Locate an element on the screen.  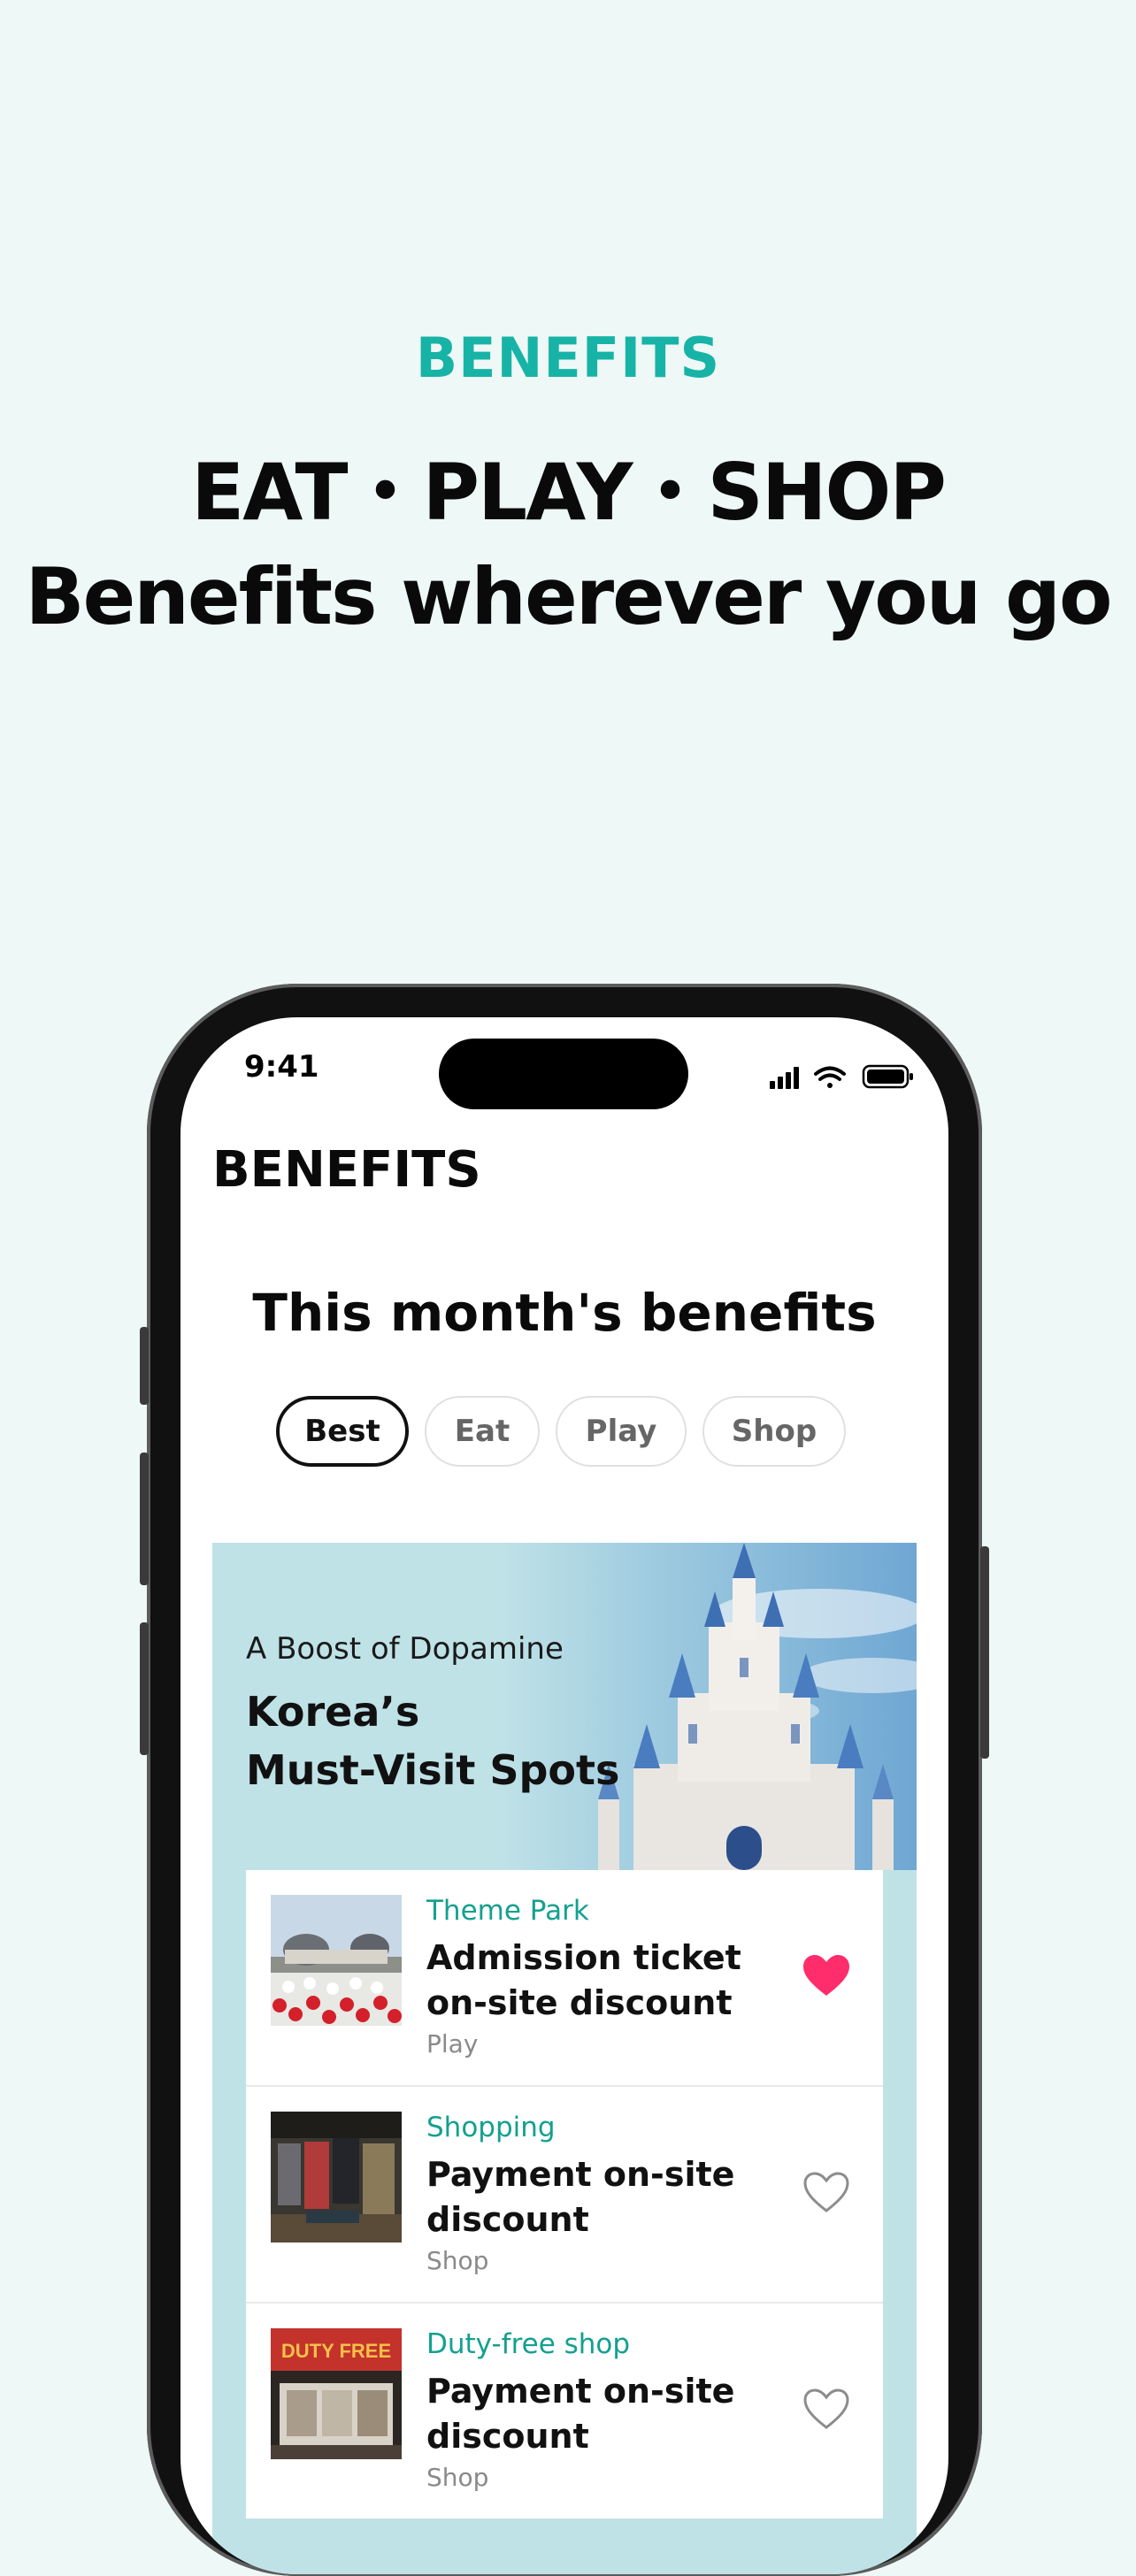
banner-title-line-1: Korea’s is located at coordinates (333, 1712).